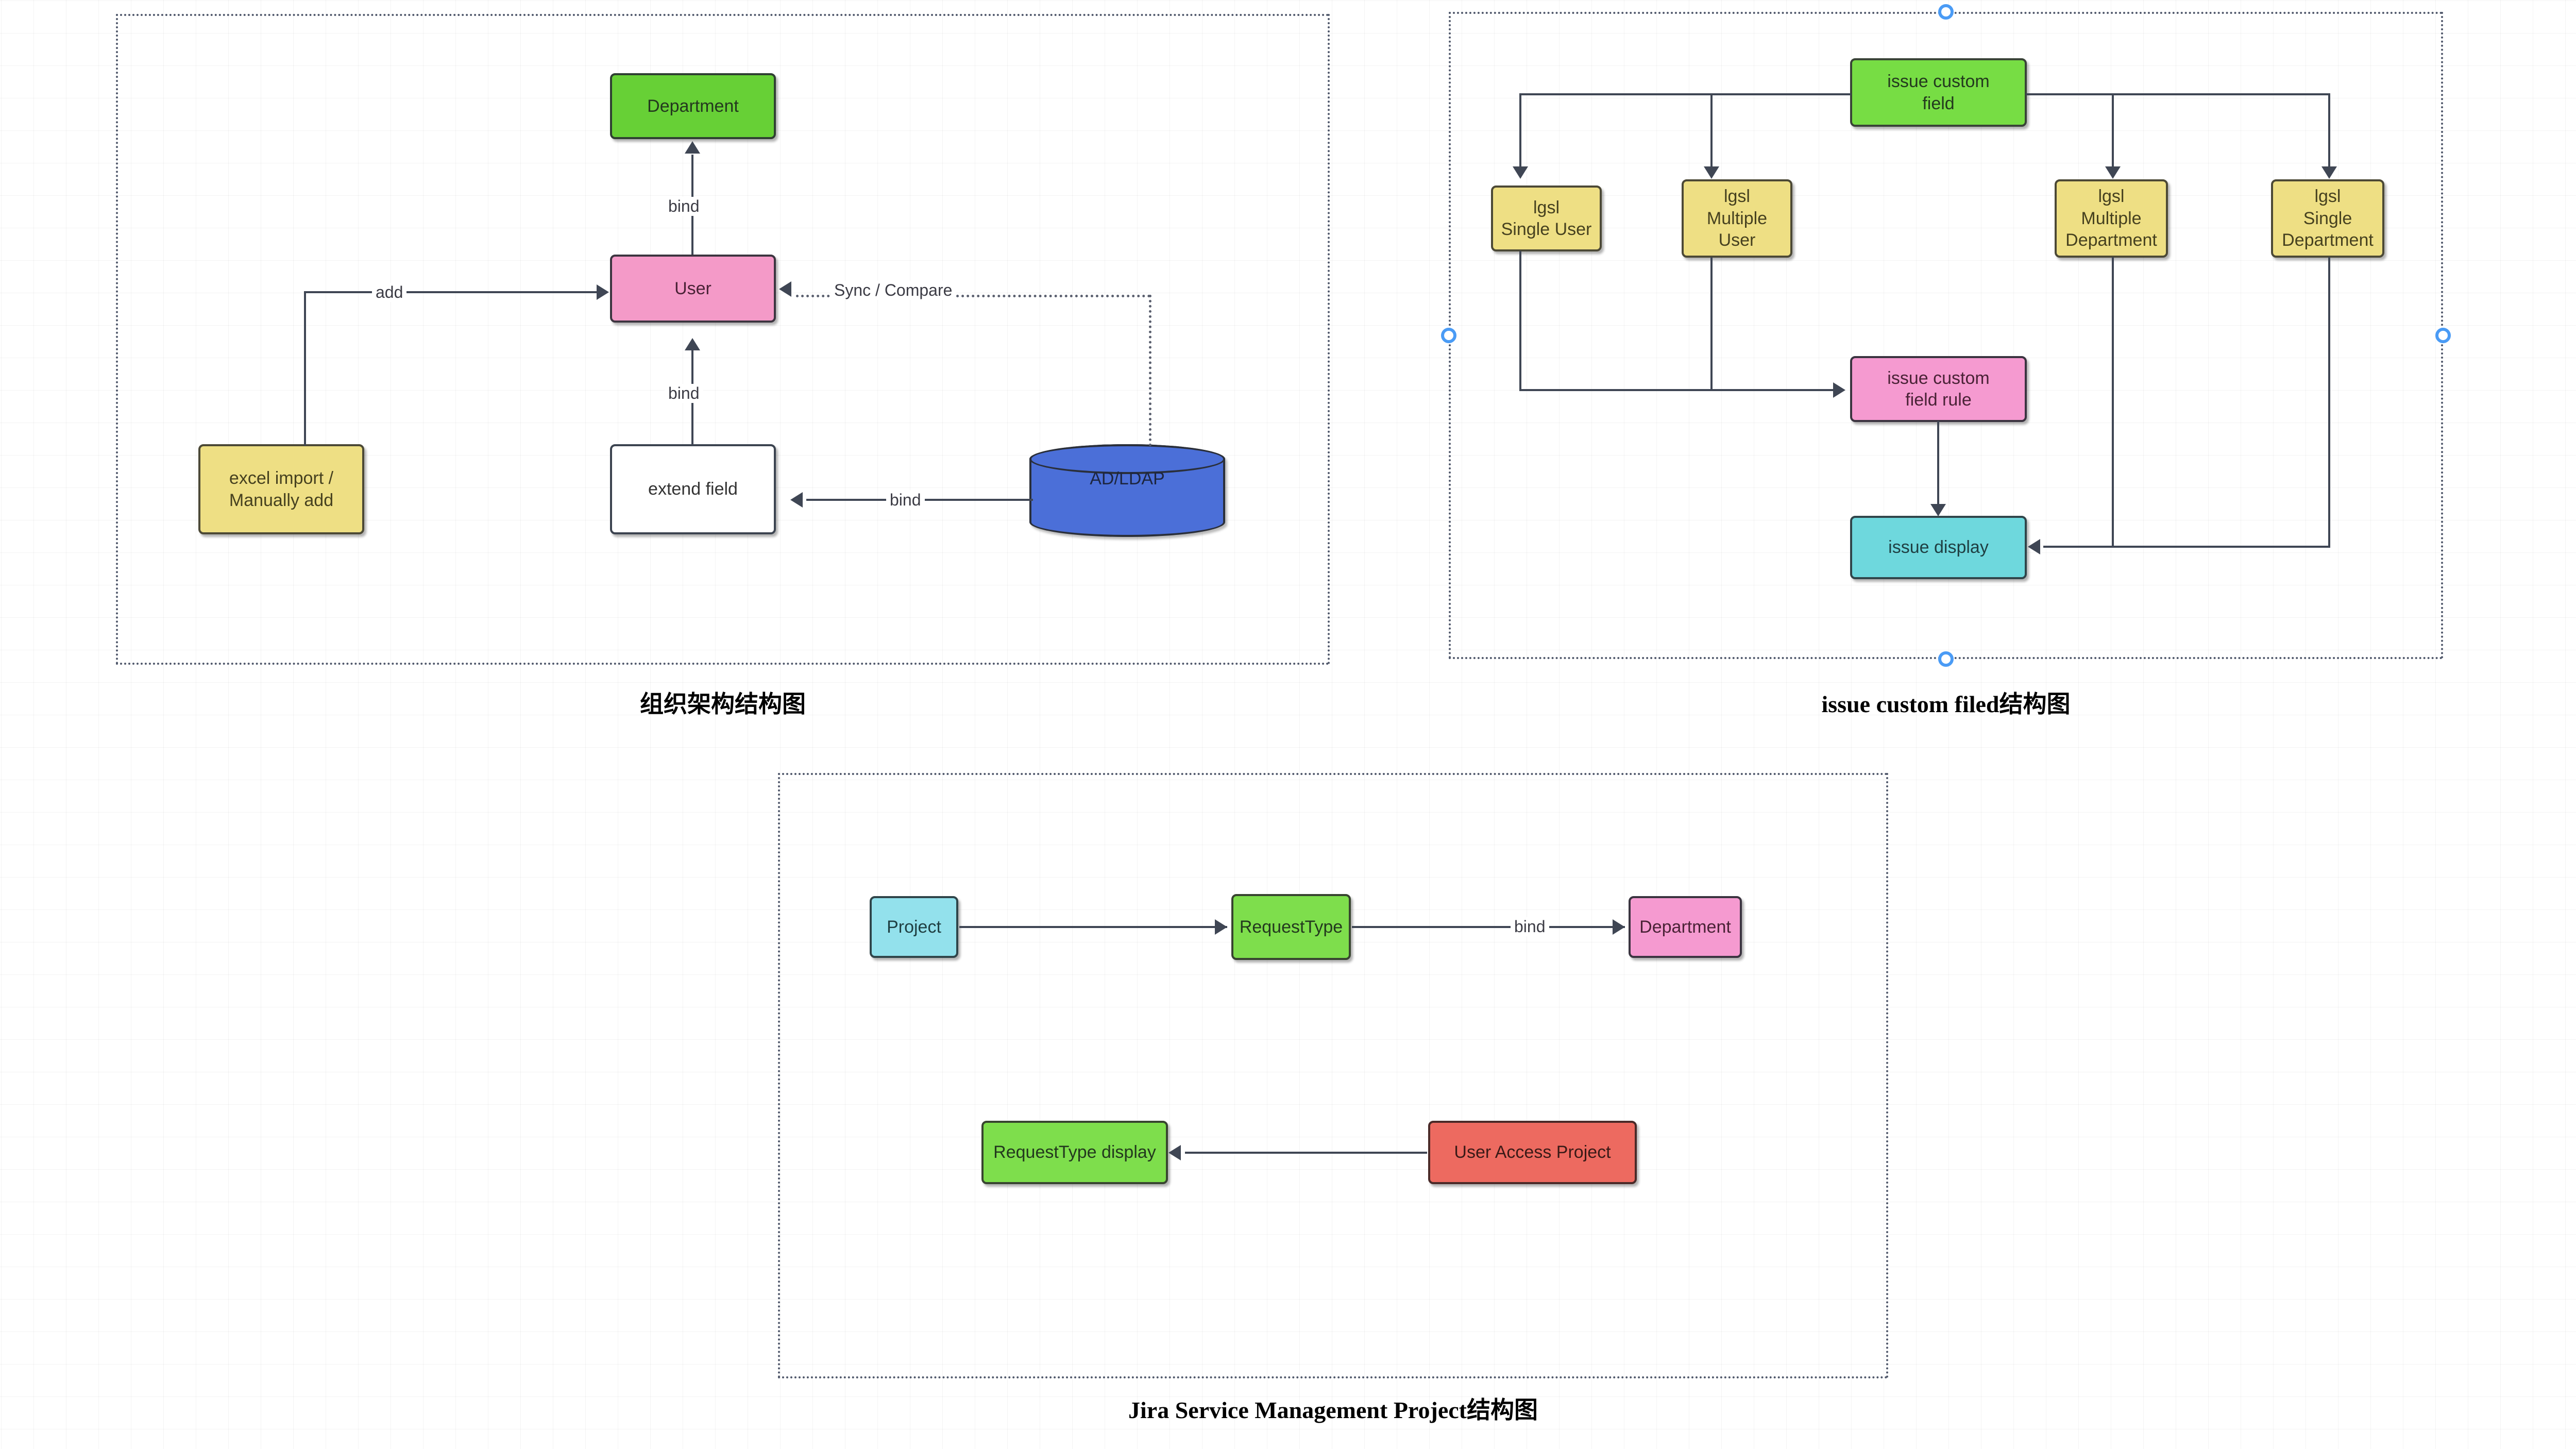 The height and width of the screenshot is (1449, 2576). What do you see at coordinates (2329, 172) in the screenshot?
I see `arrow-to-igsl-single-department` at bounding box center [2329, 172].